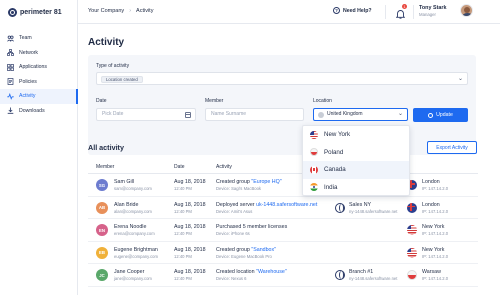 Image resolution: width=500 pixels, height=295 pixels. What do you see at coordinates (25, 38) in the screenshot?
I see `sidebar-item-label: Team` at bounding box center [25, 38].